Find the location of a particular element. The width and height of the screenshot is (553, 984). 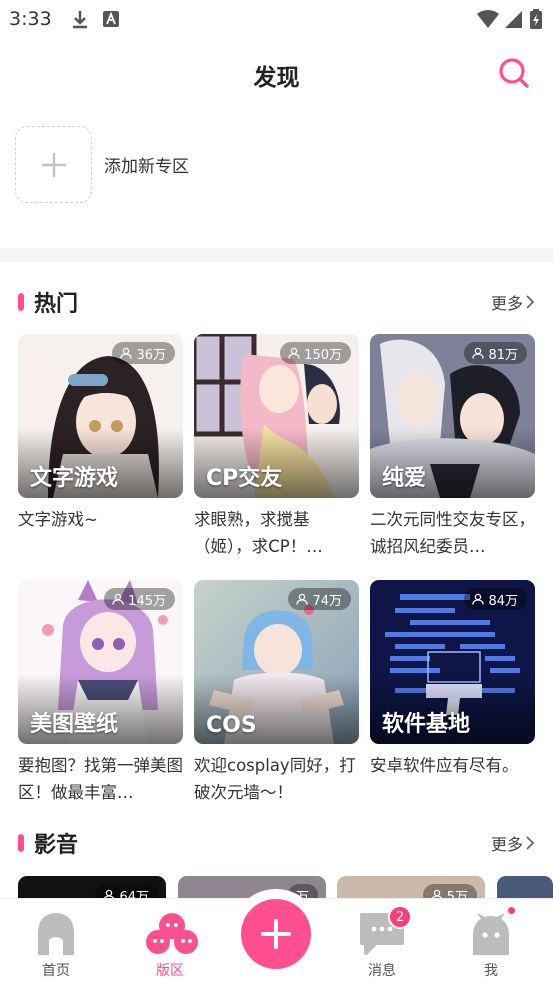

add-board-row: 添加新专区 is located at coordinates (102, 164).